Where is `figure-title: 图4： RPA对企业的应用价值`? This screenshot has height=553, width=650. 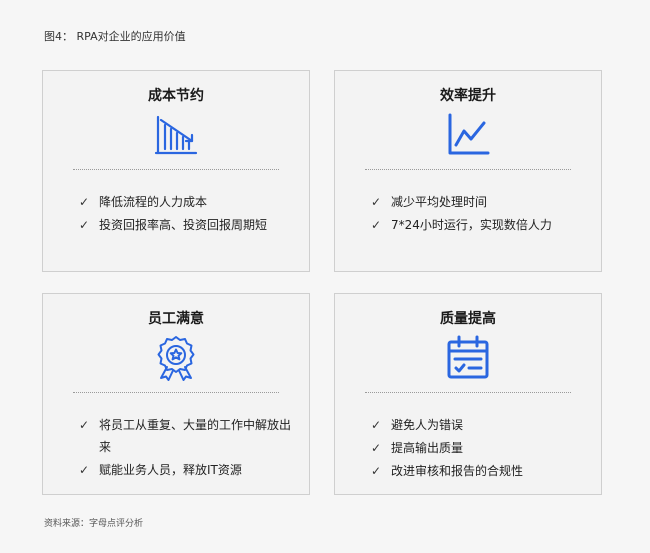 figure-title: 图4： RPA对企业的应用价值 is located at coordinates (115, 36).